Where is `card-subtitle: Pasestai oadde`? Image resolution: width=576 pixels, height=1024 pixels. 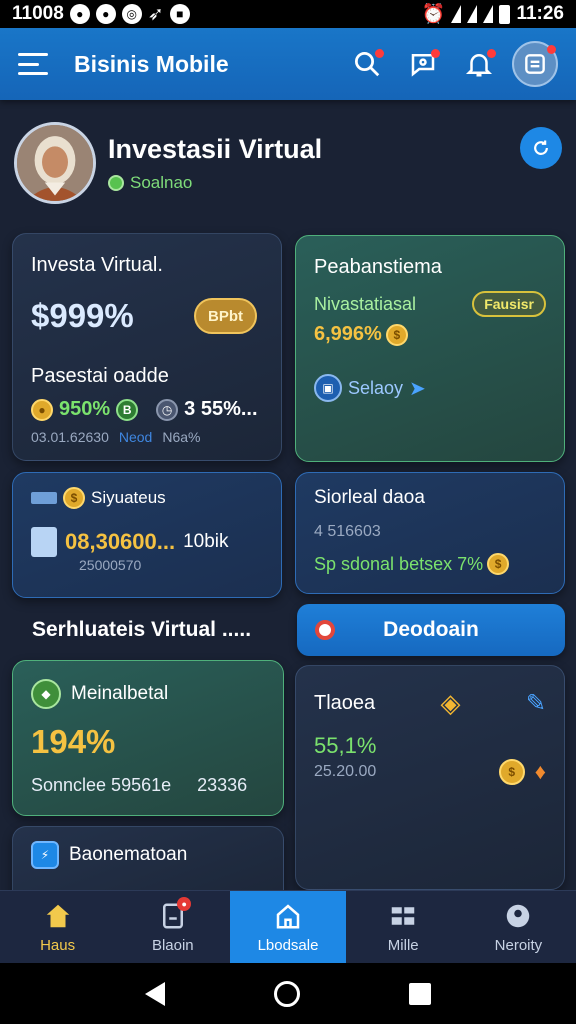 card-subtitle: Pasestai oadde is located at coordinates (100, 376).